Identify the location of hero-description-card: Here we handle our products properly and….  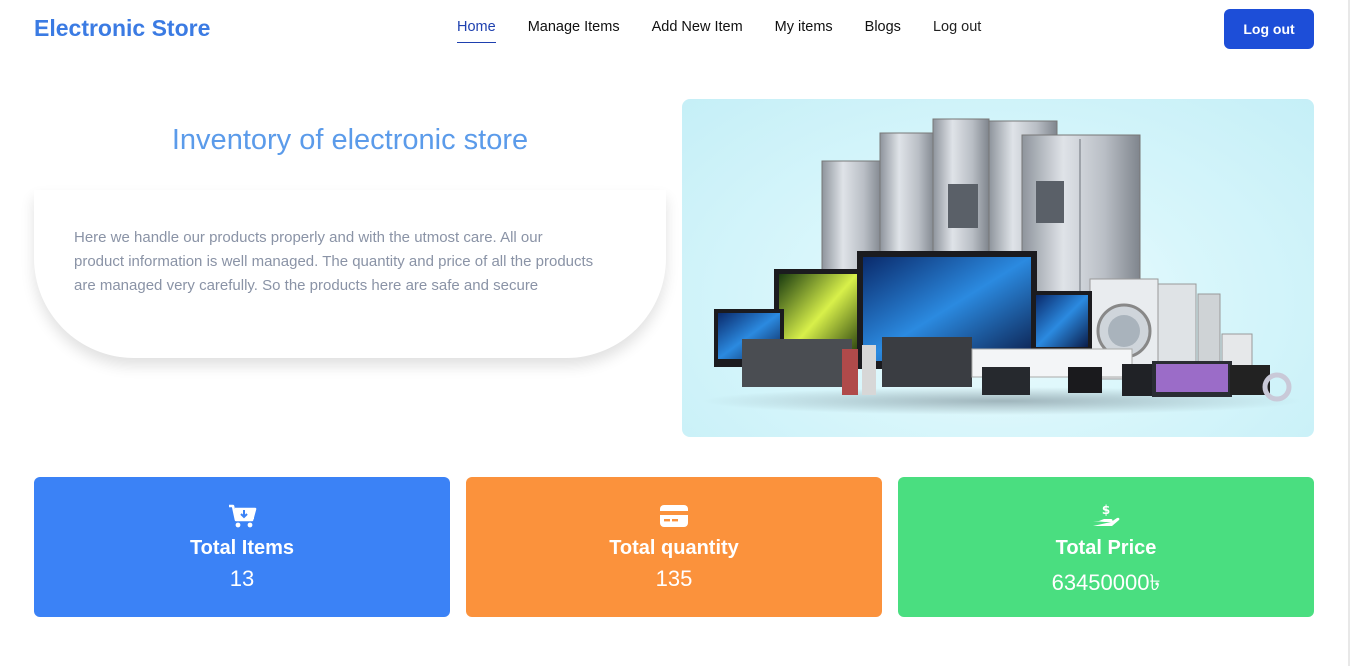
(350, 274).